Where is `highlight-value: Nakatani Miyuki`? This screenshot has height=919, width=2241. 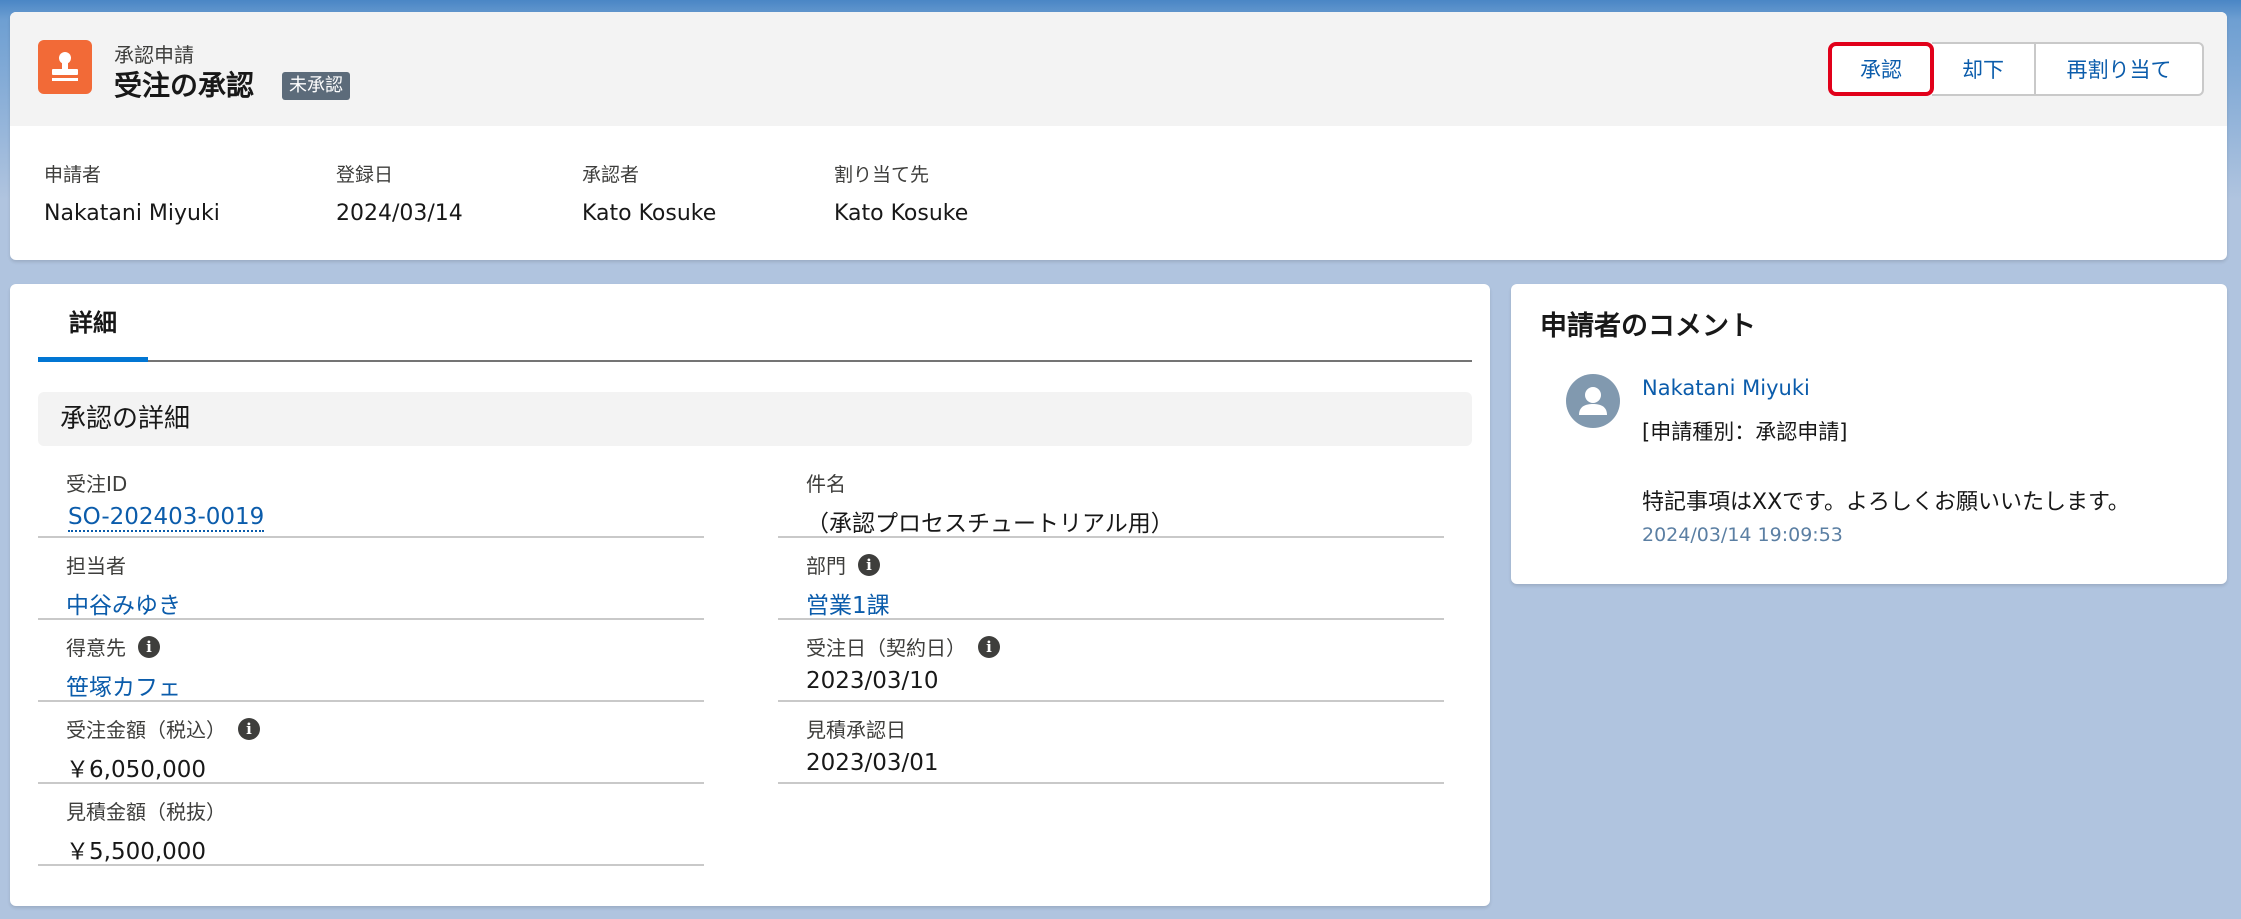
highlight-value: Nakatani Miyuki is located at coordinates (132, 213).